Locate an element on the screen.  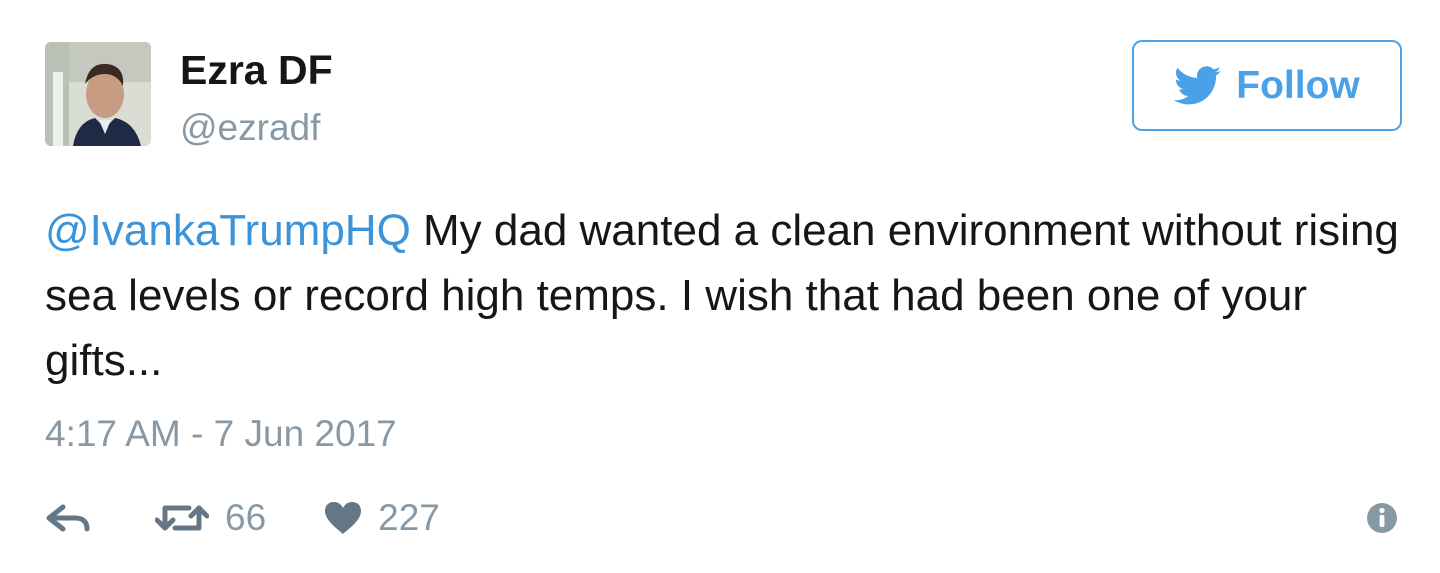
tweet-actions: 66 227 is located at coordinates (242, 518).